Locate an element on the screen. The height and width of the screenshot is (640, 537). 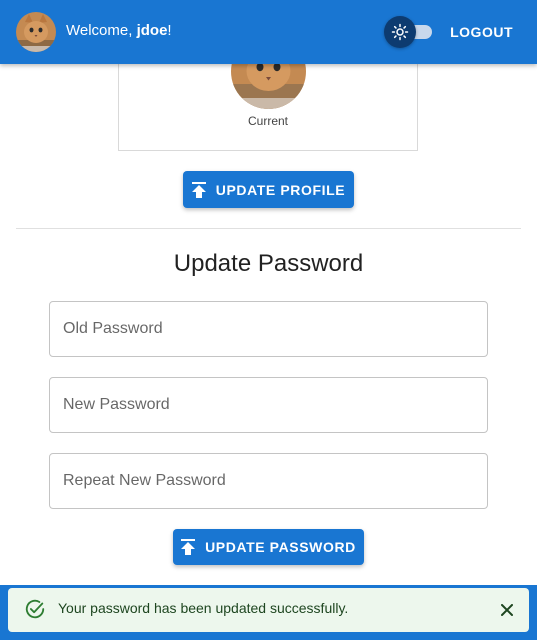
app-bar: Welcome, jdoe! LOGOUT is located at coordinates (268, 32).